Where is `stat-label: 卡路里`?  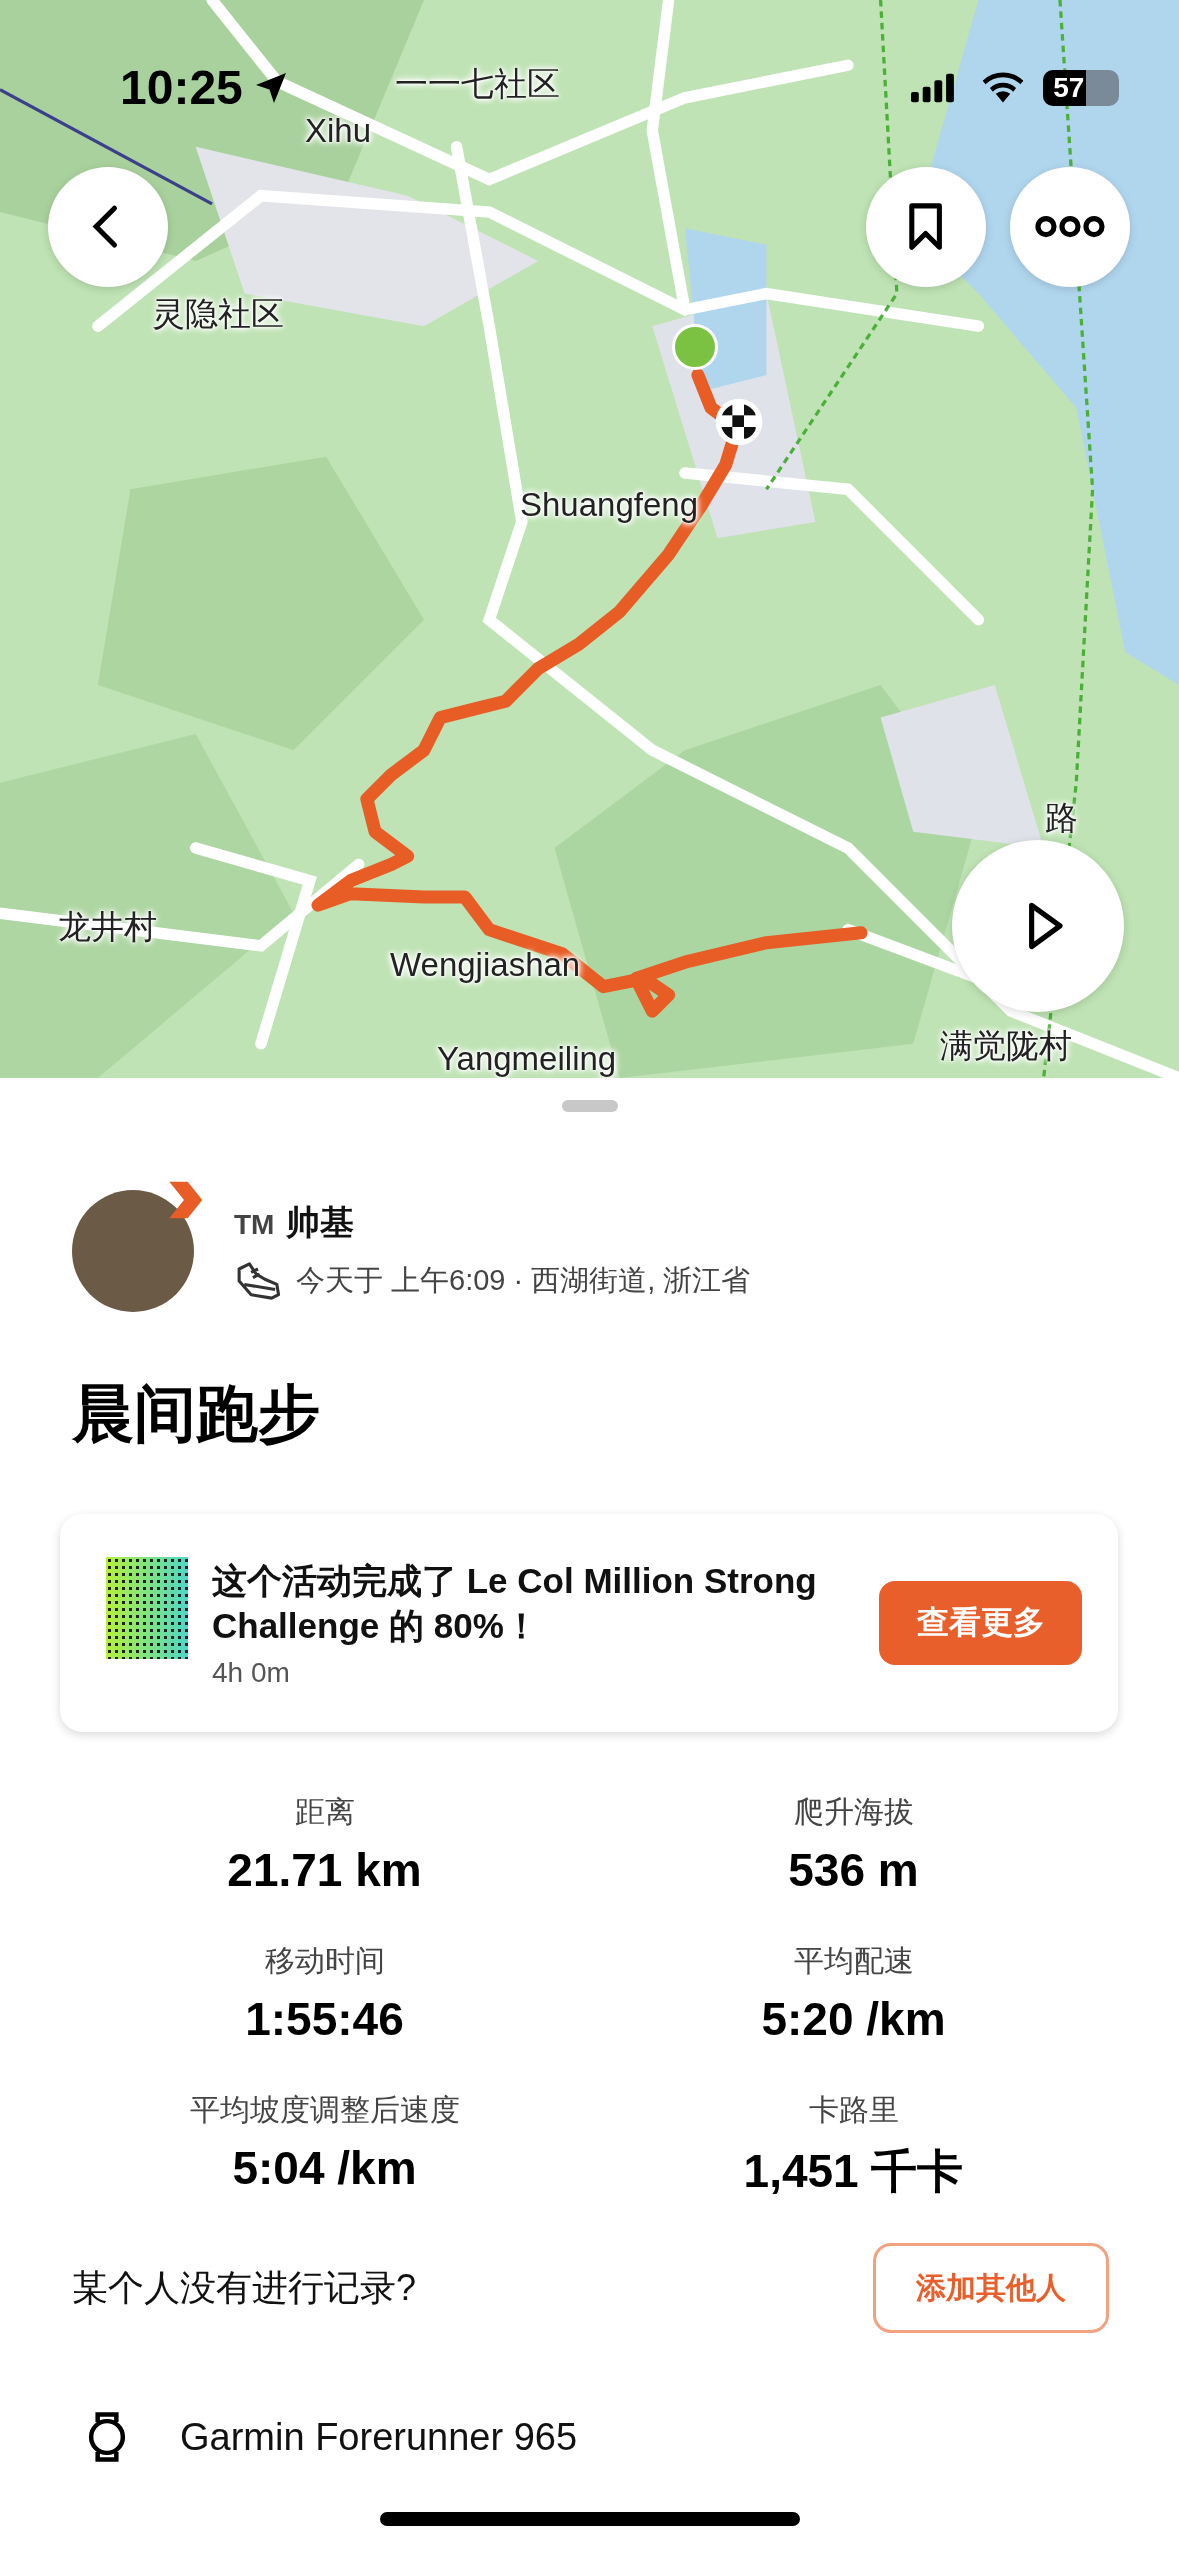
stat-label: 卡路里 is located at coordinates (853, 2110).